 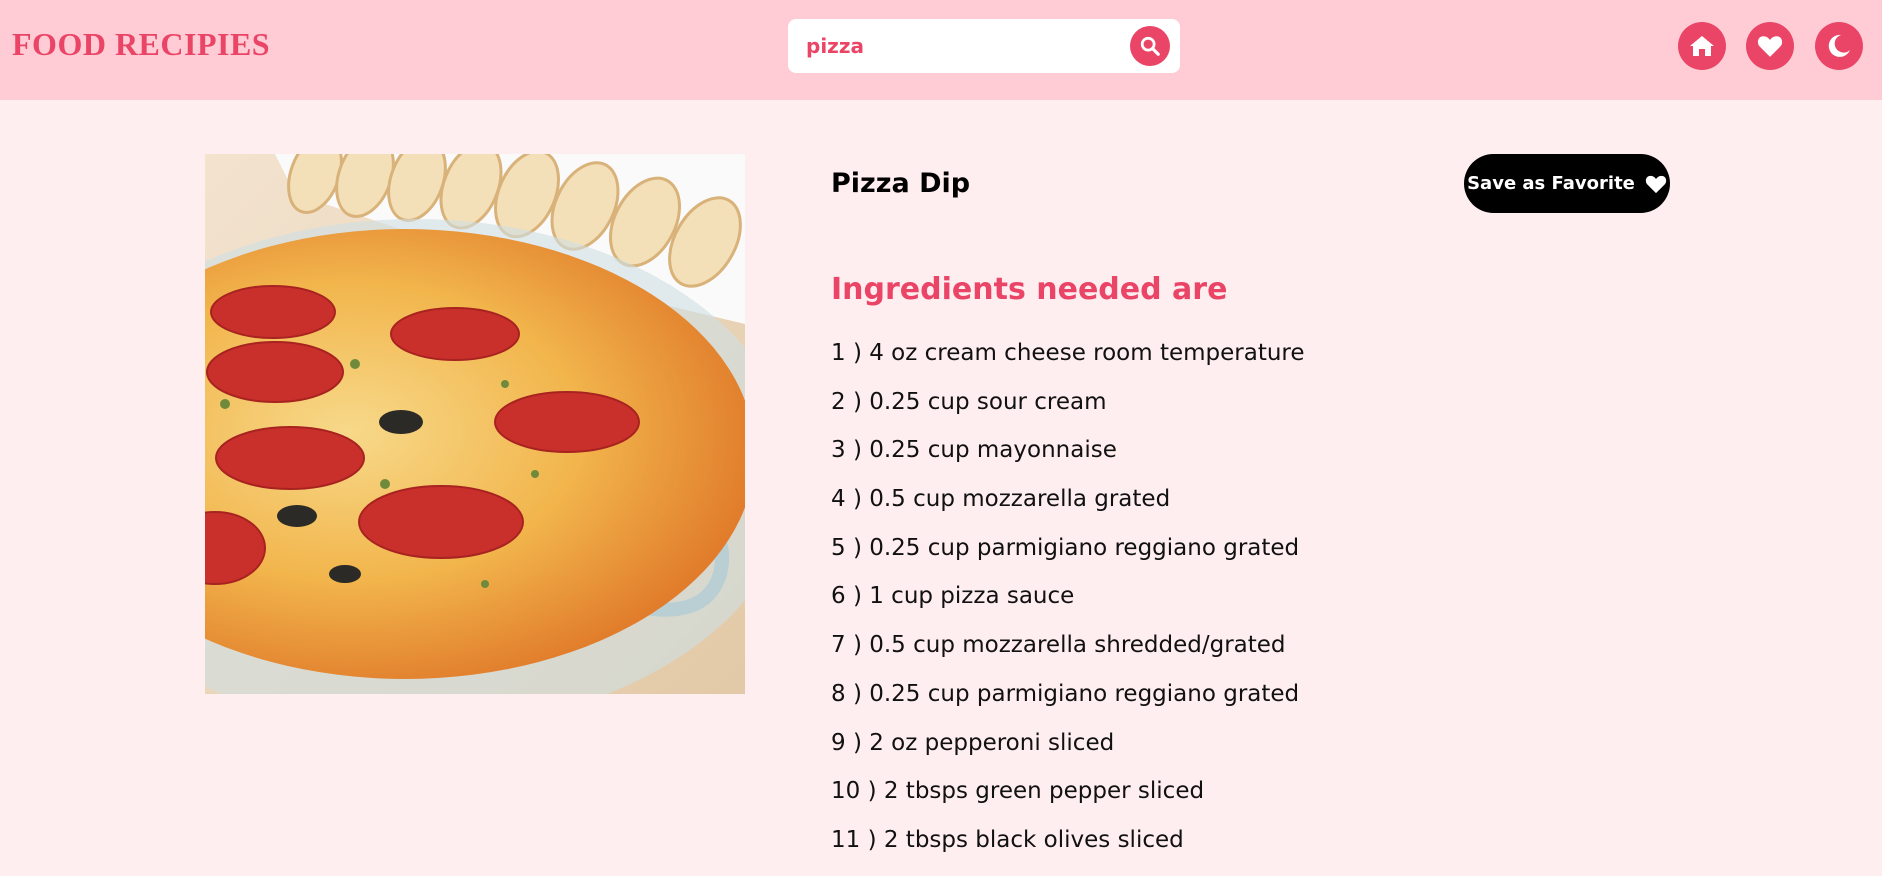 I want to click on recipe-title: Pizza Dip, so click(x=901, y=183).